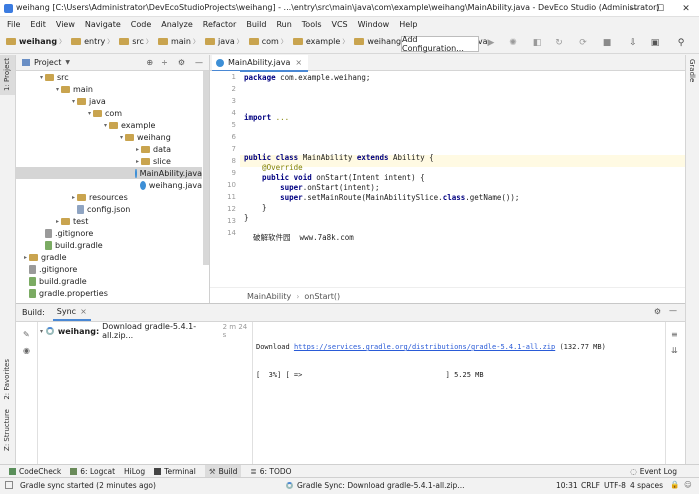 Image resolution: width=699 pixels, height=494 pixels. Describe the element at coordinates (220, 24) in the screenshot. I see `menu-refactor: Refactor` at that location.